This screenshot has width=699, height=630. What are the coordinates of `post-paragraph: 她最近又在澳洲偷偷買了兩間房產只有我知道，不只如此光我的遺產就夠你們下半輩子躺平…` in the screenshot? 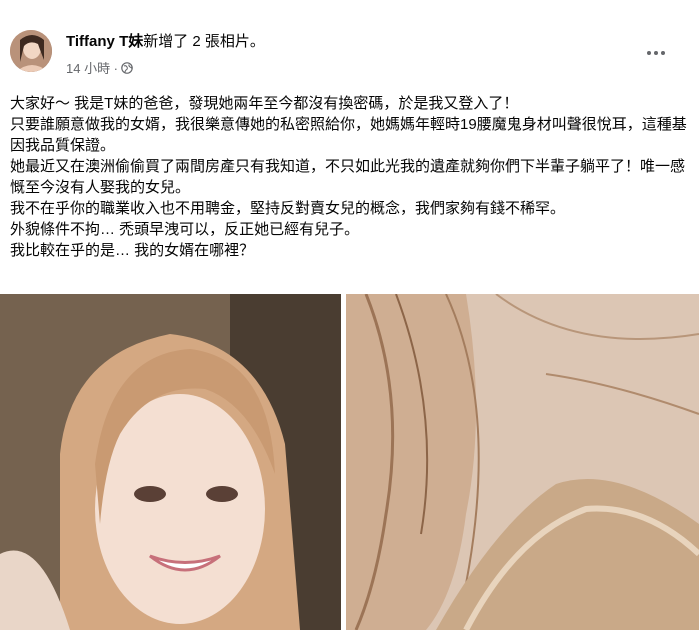 It's located at (348, 177).